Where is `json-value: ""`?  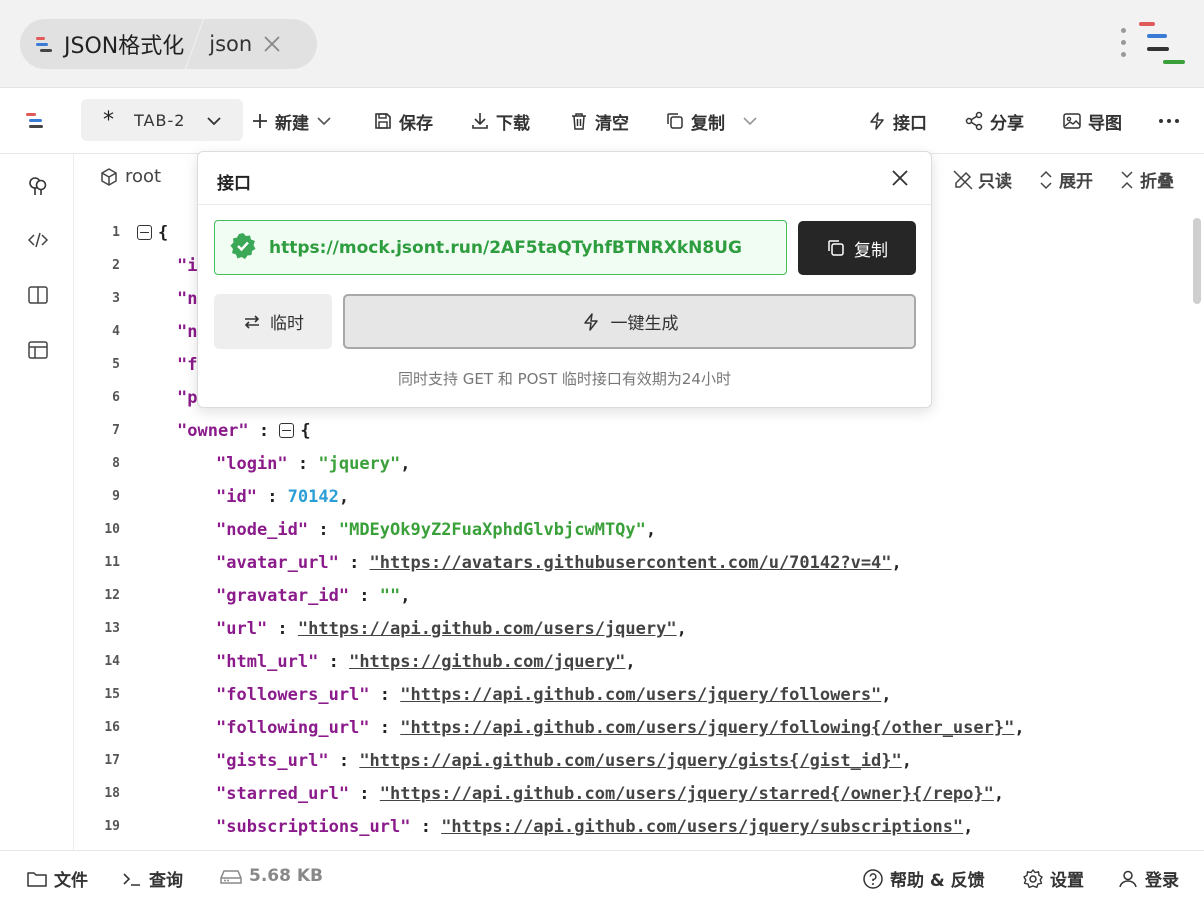 json-value: "" is located at coordinates (390, 595).